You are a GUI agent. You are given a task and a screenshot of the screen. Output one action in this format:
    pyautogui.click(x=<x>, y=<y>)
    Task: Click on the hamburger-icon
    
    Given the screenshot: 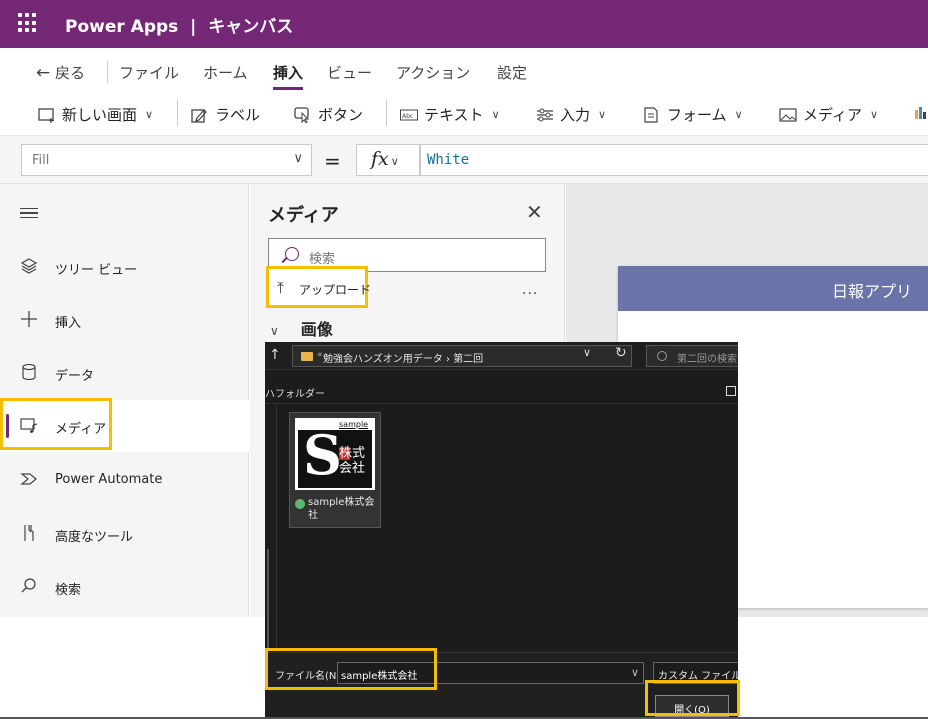 What is the action you would take?
    pyautogui.click(x=29, y=213)
    